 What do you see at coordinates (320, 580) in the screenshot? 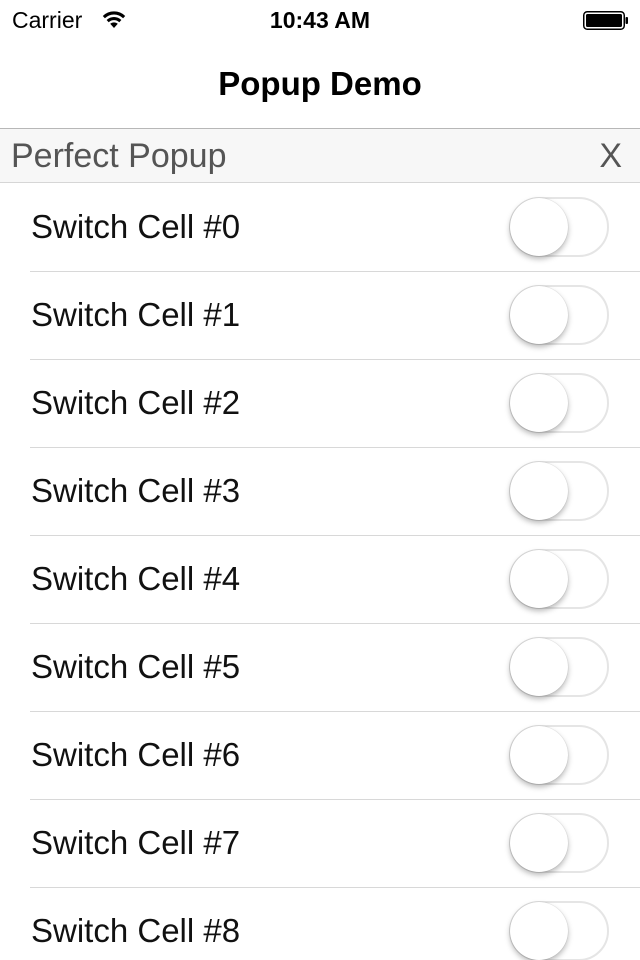
I see `switch-cell-4: Switch Cell #4` at bounding box center [320, 580].